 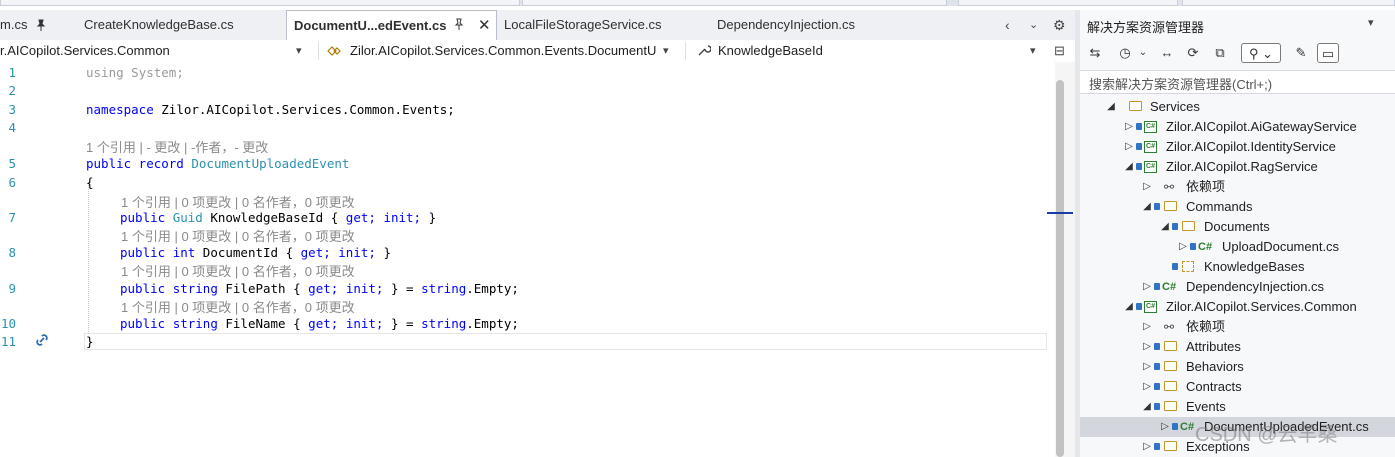 What do you see at coordinates (604, 25) in the screenshot?
I see `tab-local-file-storage-service: LocalFileStorageService.cs` at bounding box center [604, 25].